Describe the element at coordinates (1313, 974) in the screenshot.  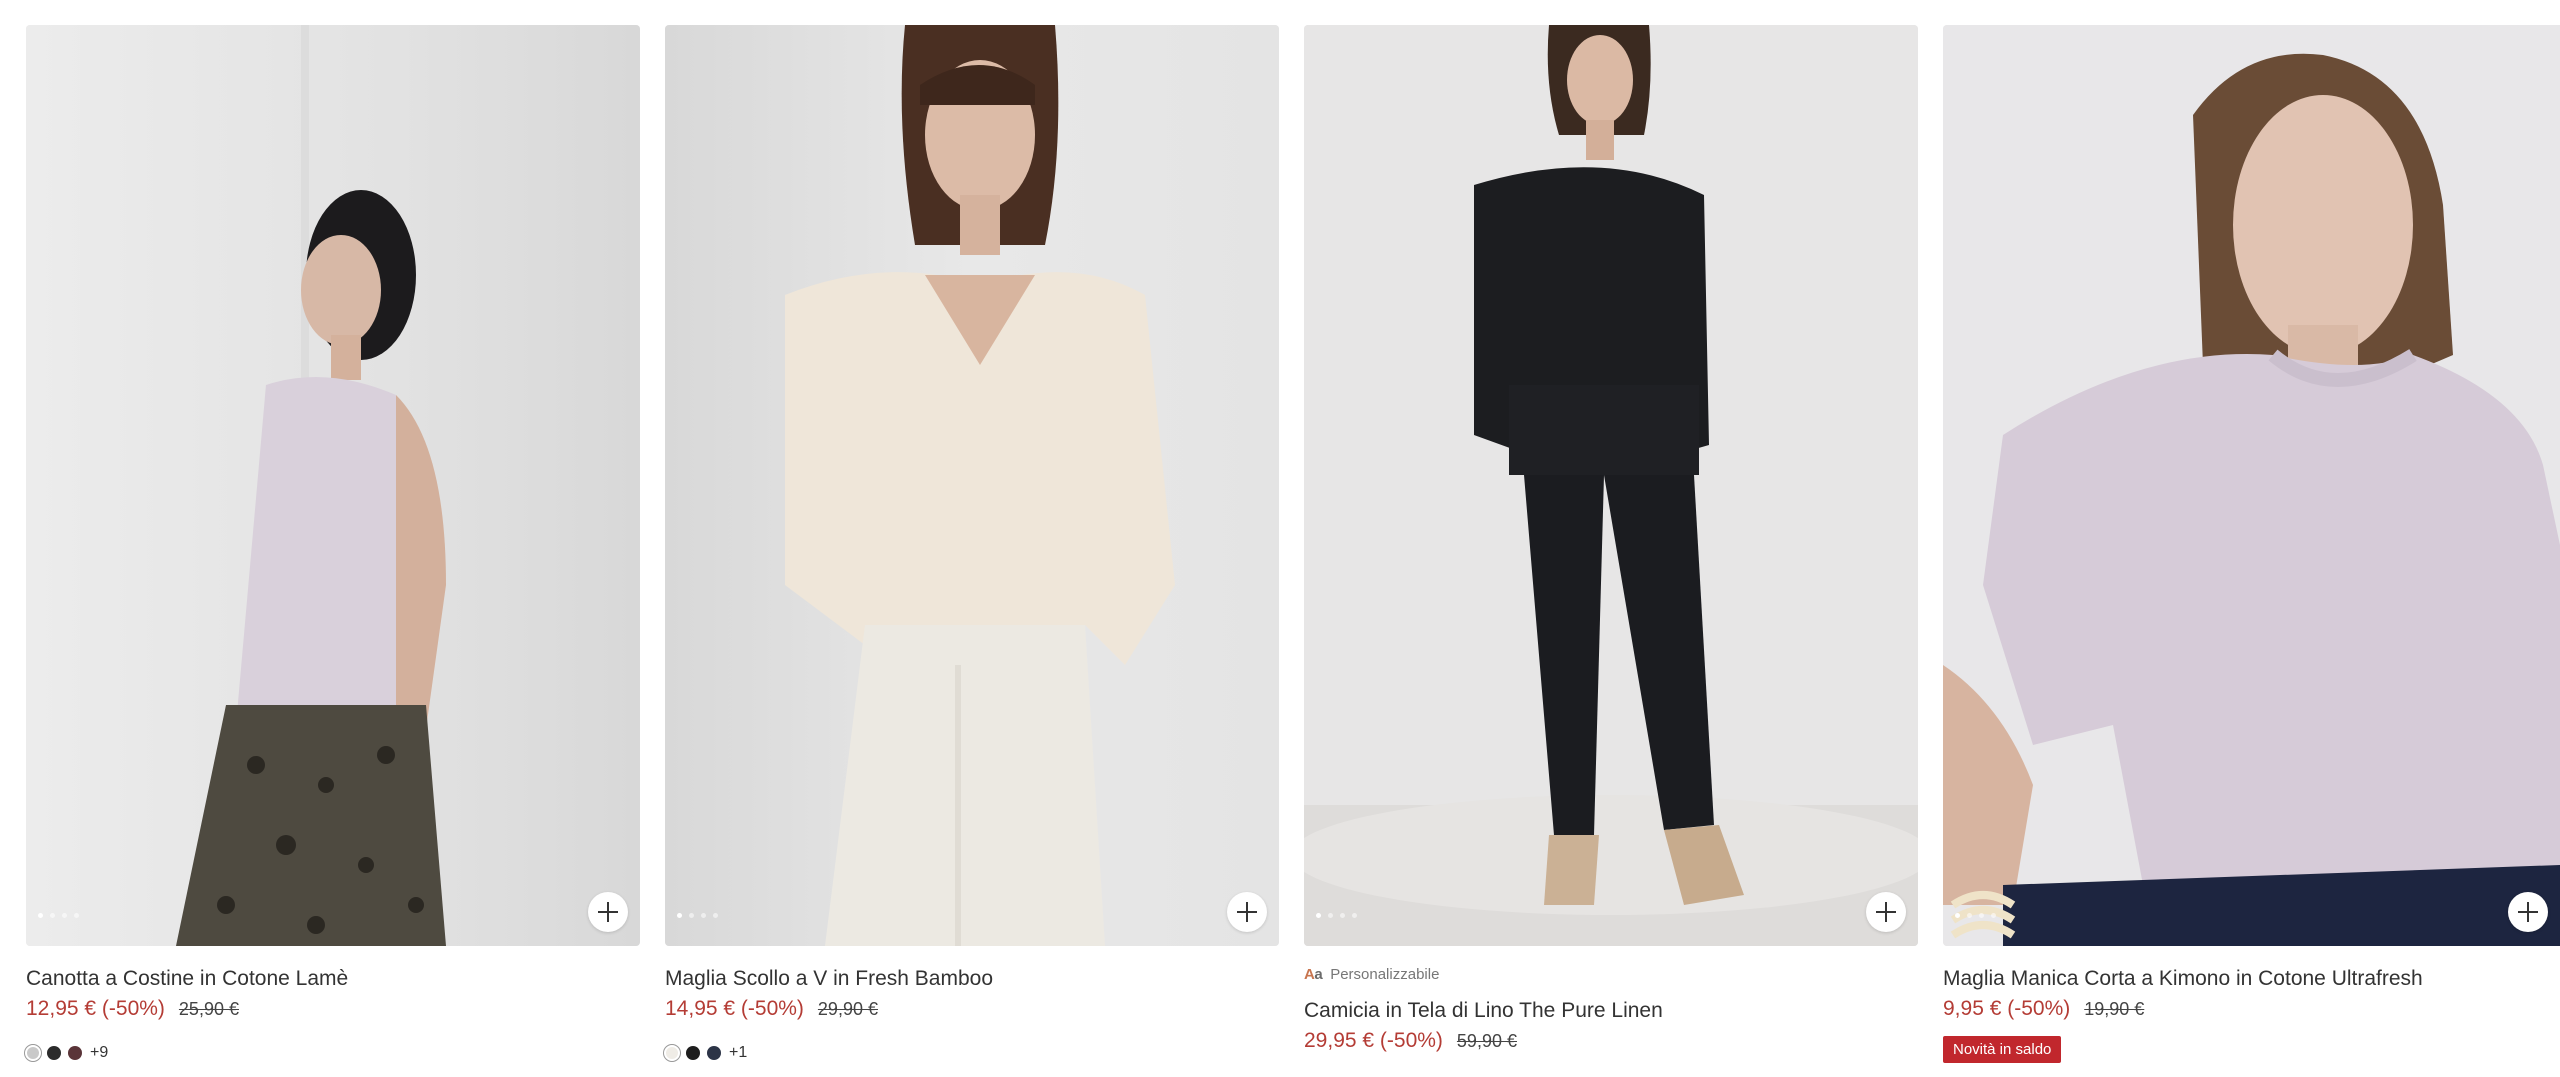
I see `customize-text-icon: Aa` at that location.